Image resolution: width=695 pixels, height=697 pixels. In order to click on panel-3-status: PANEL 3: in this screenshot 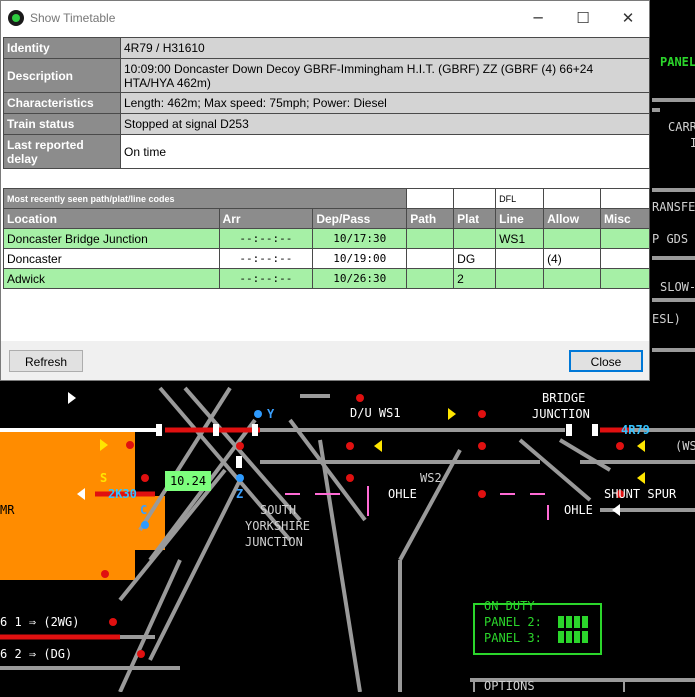, I will do `click(513, 638)`.